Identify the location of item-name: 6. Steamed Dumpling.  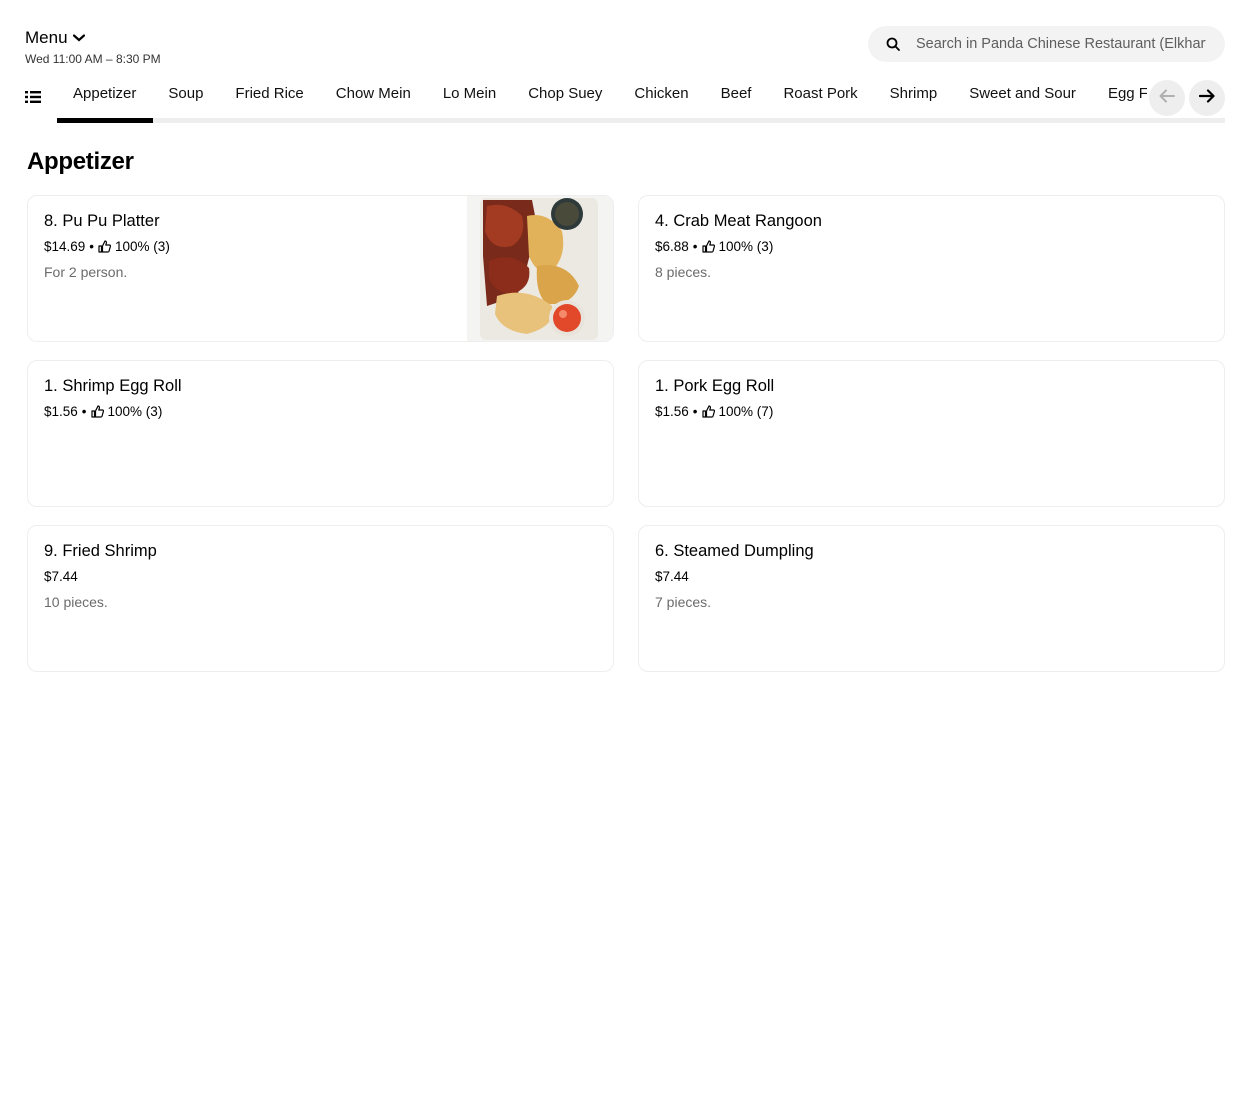
(734, 551).